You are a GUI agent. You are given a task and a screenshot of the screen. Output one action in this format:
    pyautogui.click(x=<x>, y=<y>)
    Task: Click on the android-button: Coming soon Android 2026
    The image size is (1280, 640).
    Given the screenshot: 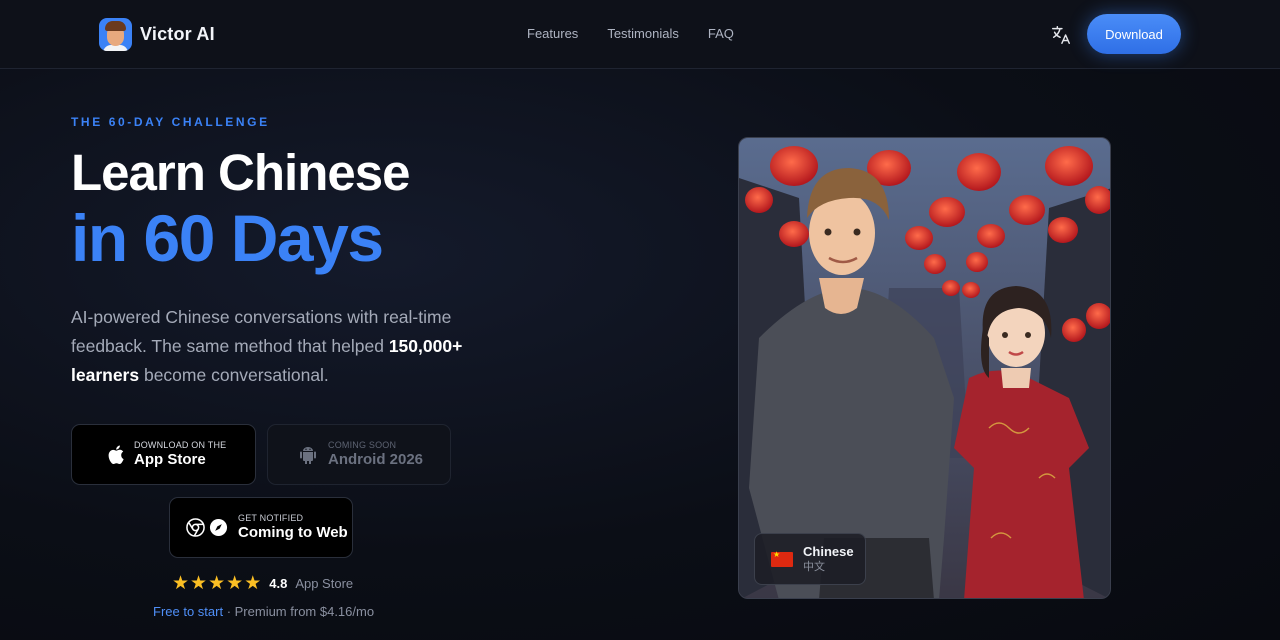 What is the action you would take?
    pyautogui.click(x=359, y=454)
    